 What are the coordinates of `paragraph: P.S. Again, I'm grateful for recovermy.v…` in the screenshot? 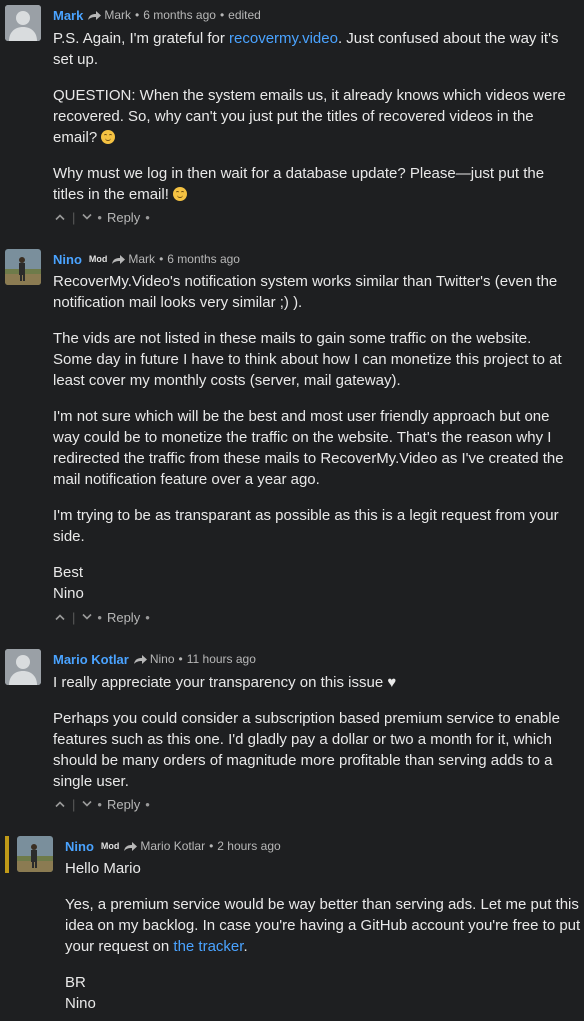 It's located at (306, 49).